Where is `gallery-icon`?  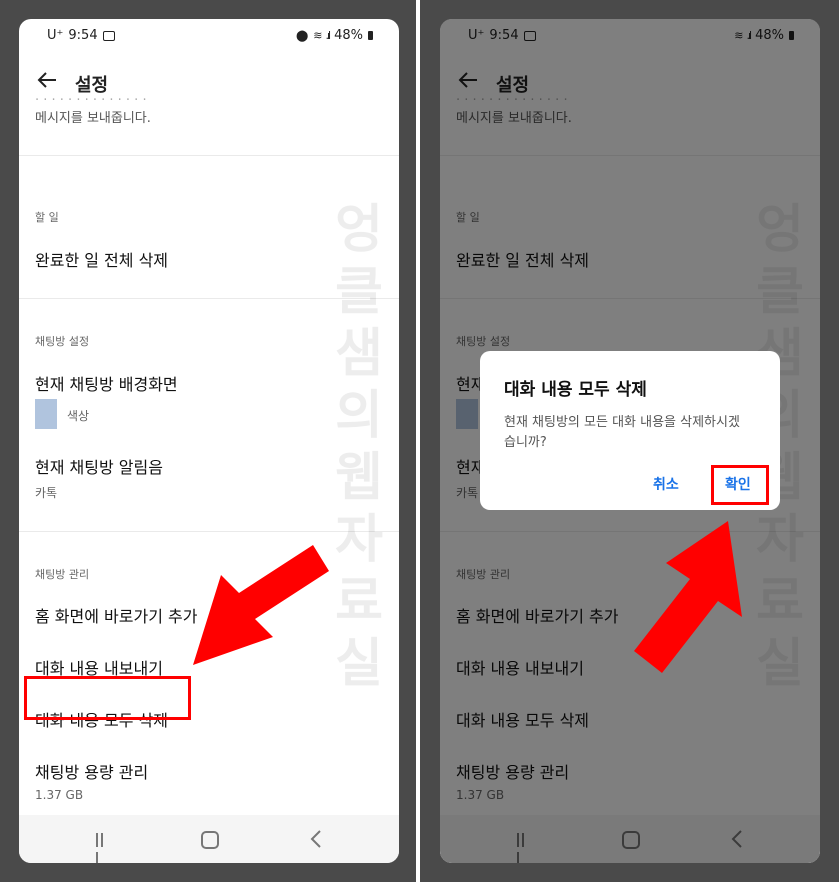
gallery-icon is located at coordinates (108, 35).